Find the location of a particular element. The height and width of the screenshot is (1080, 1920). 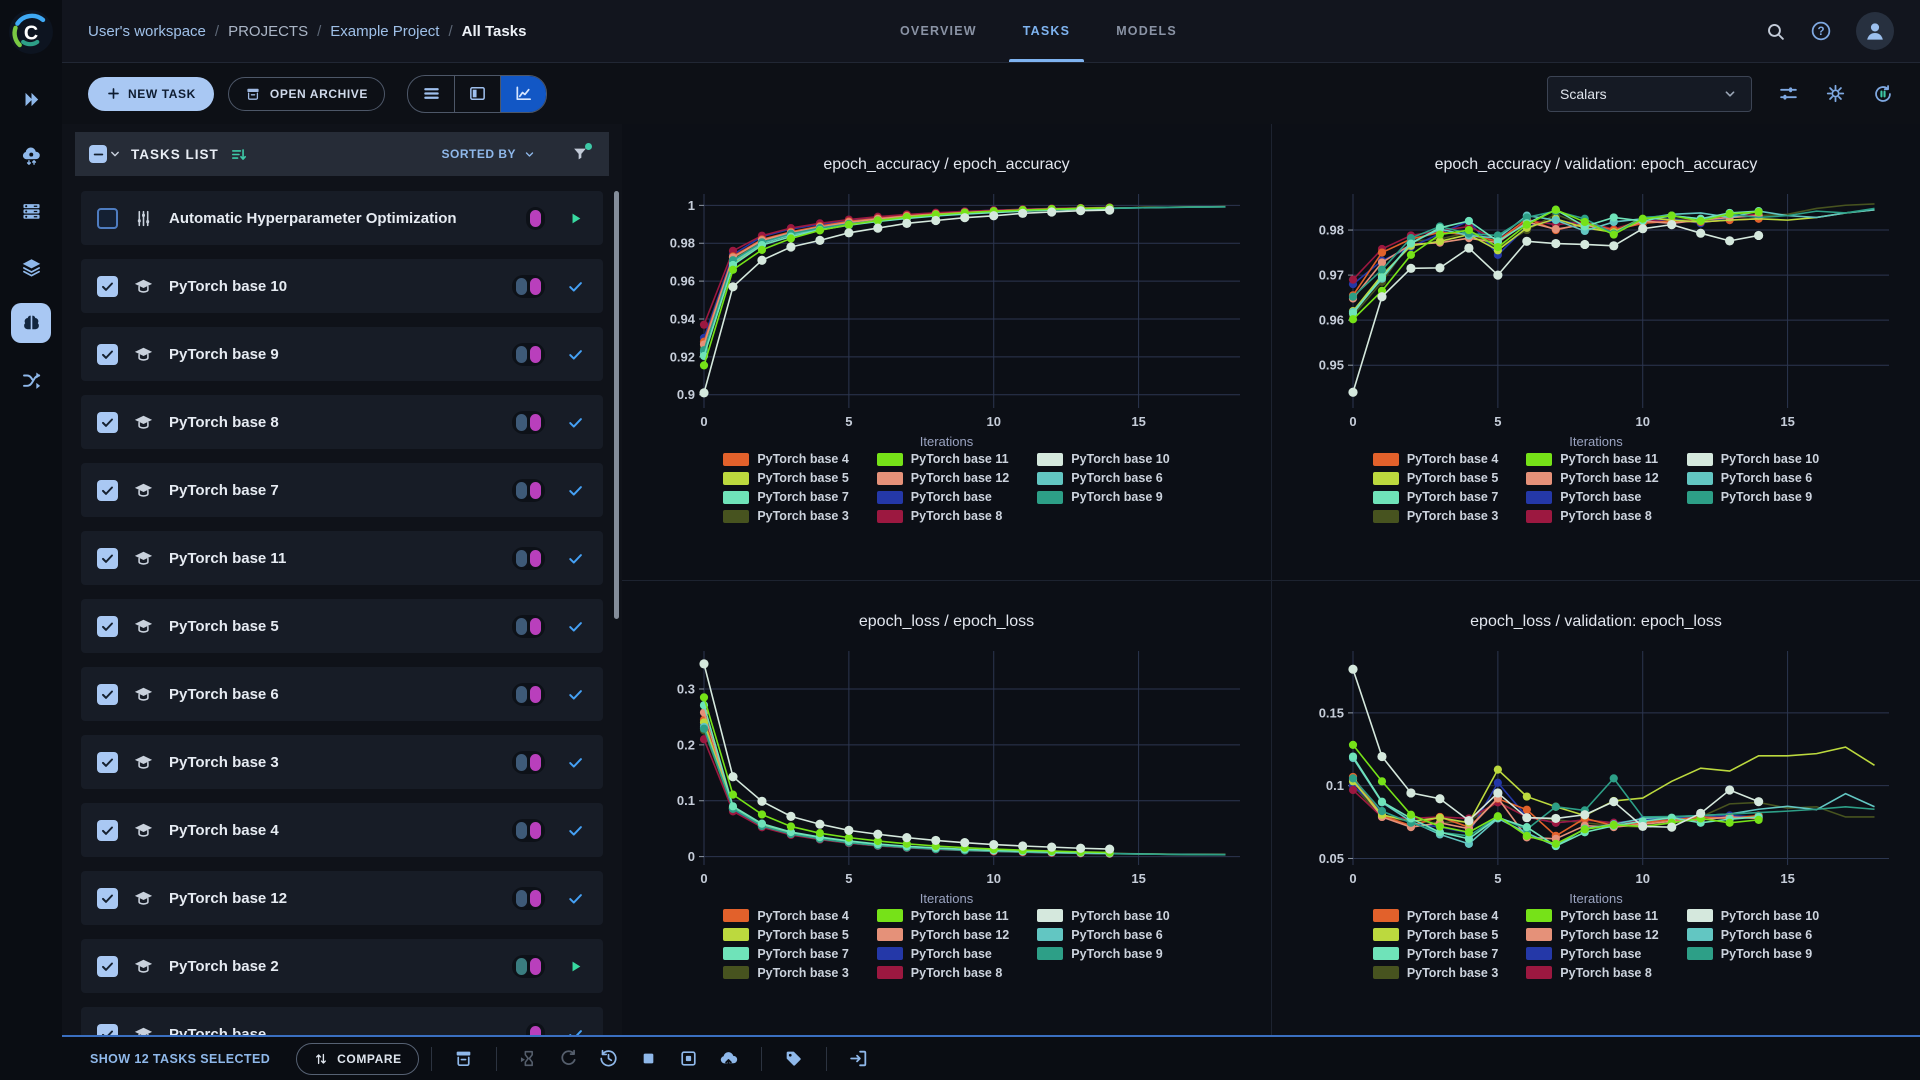

task-row: PyTorch base 6 is located at coordinates (342, 694).